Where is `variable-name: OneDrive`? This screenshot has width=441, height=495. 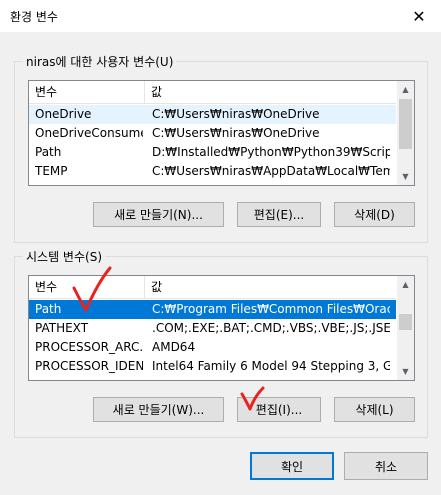
variable-name: OneDrive is located at coordinates (63, 114).